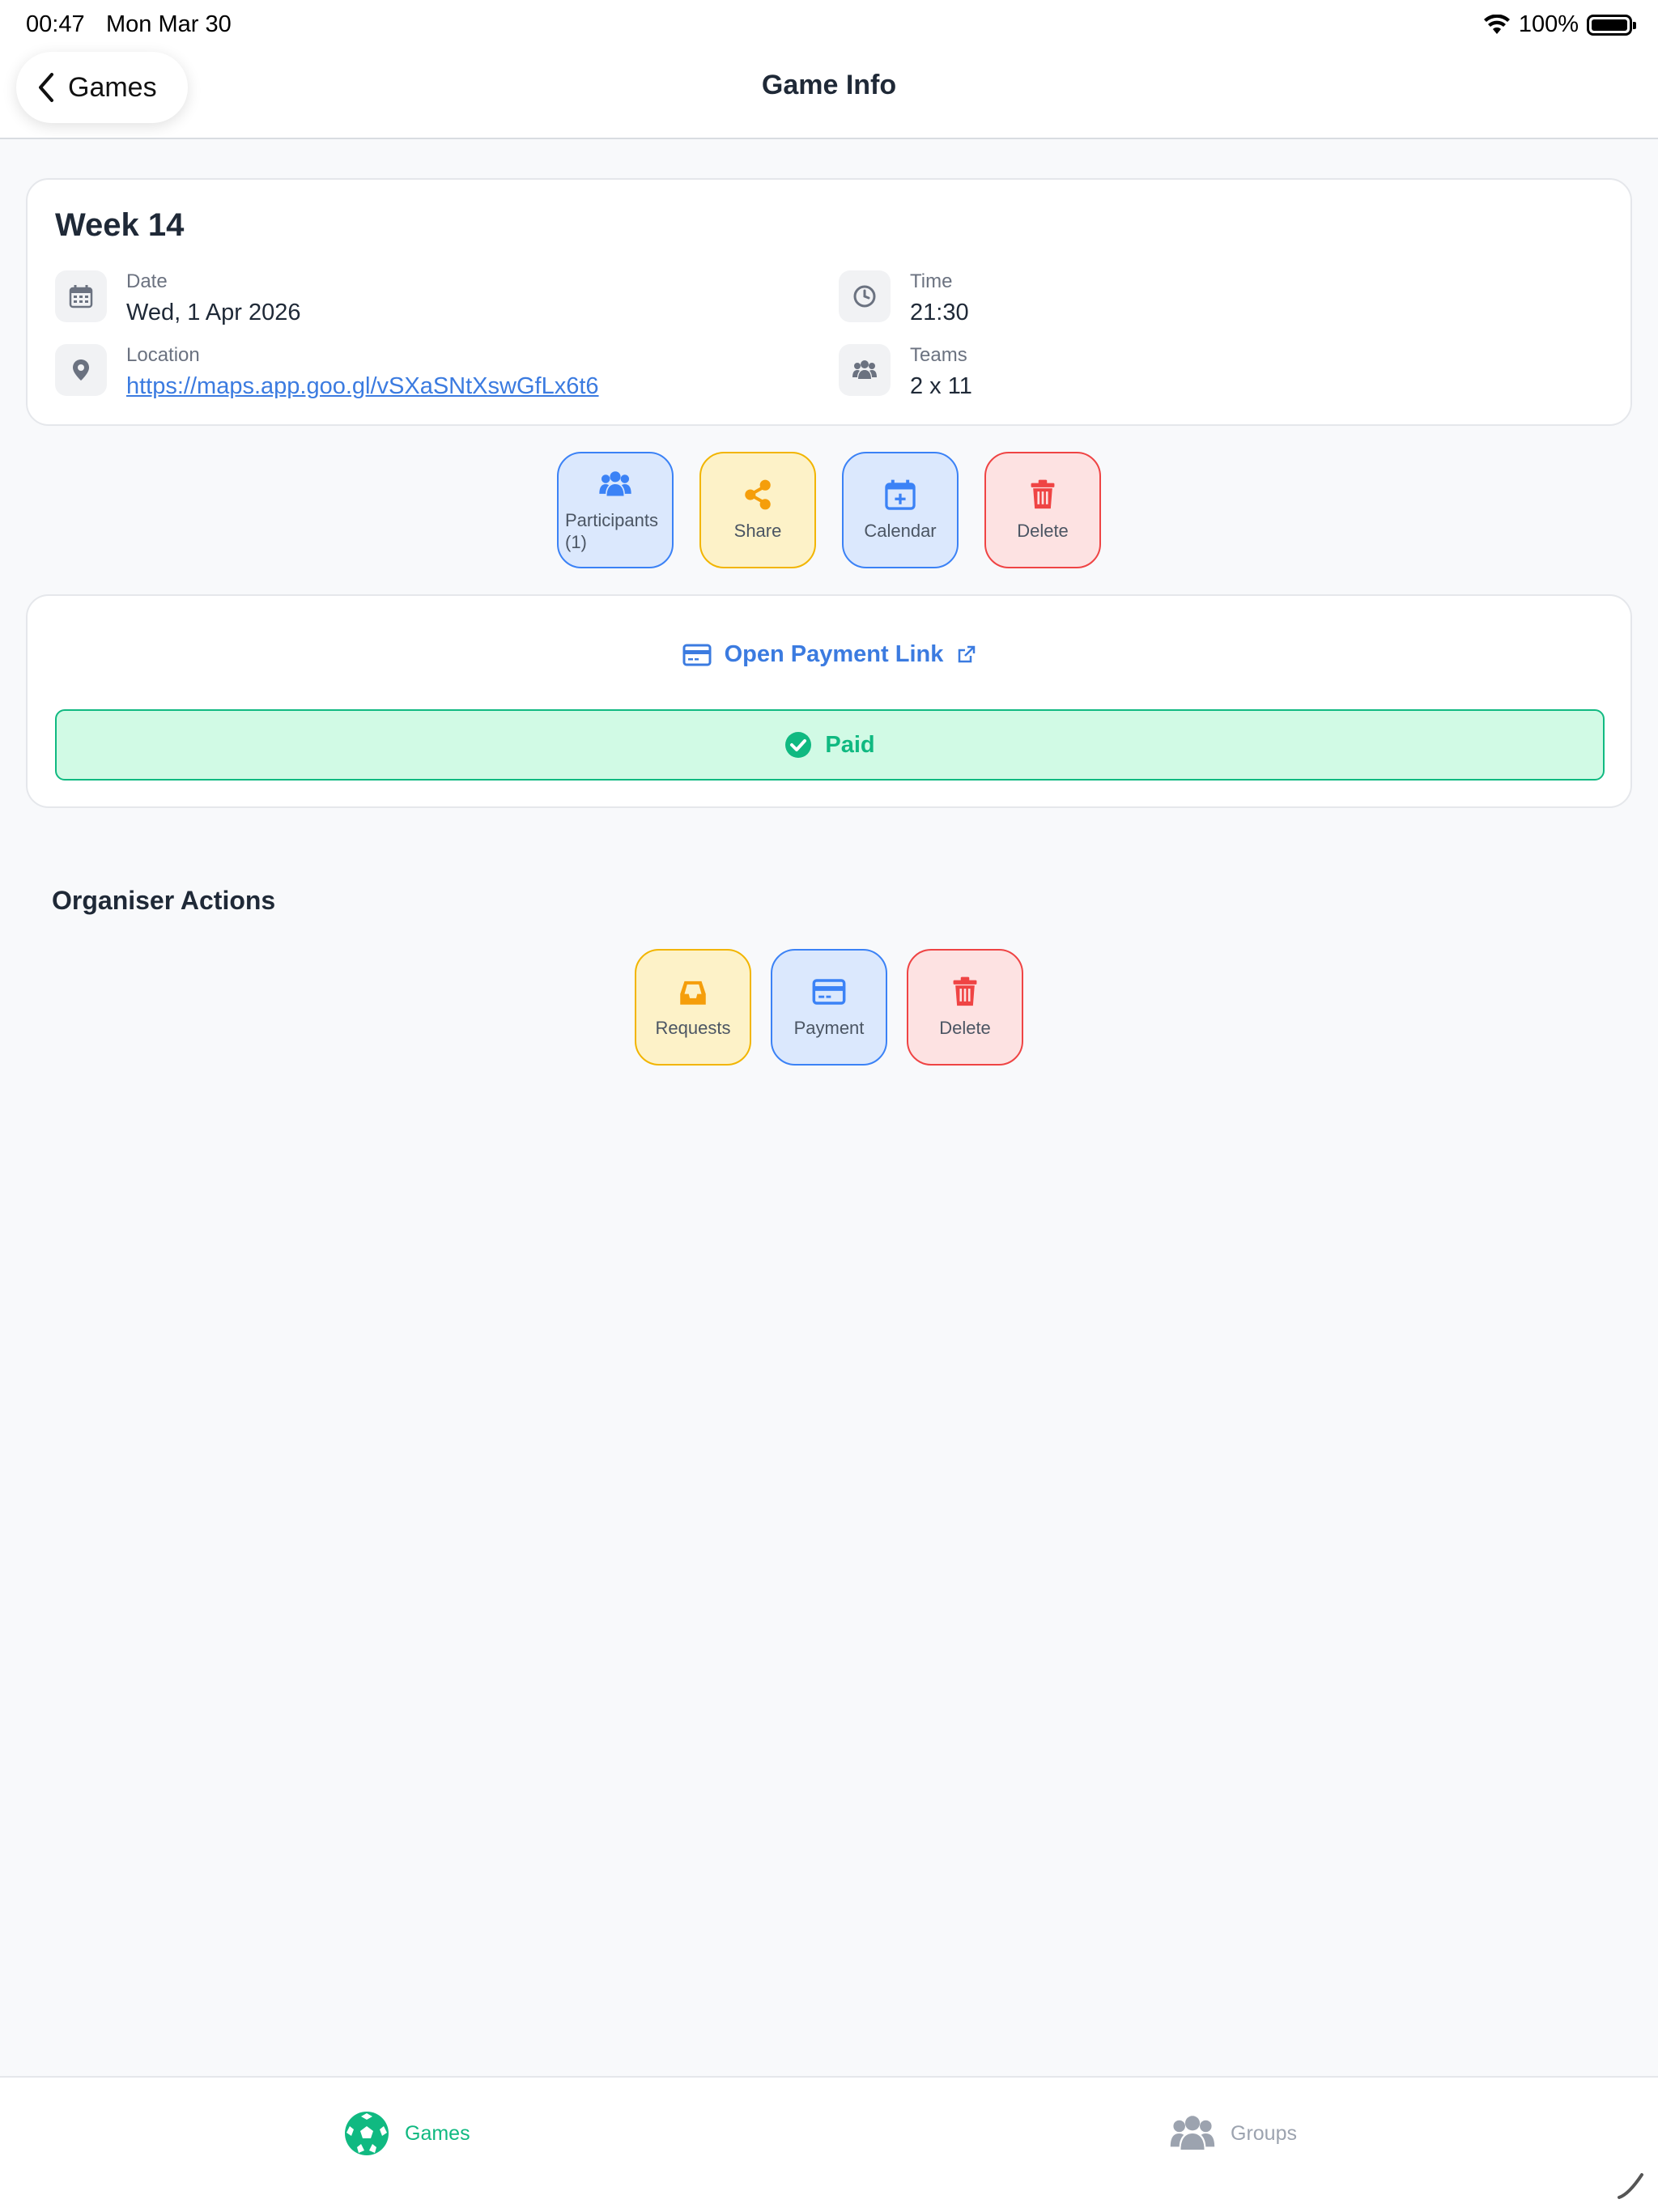 The width and height of the screenshot is (1658, 2212). I want to click on calendar-label: Calendar, so click(900, 531).